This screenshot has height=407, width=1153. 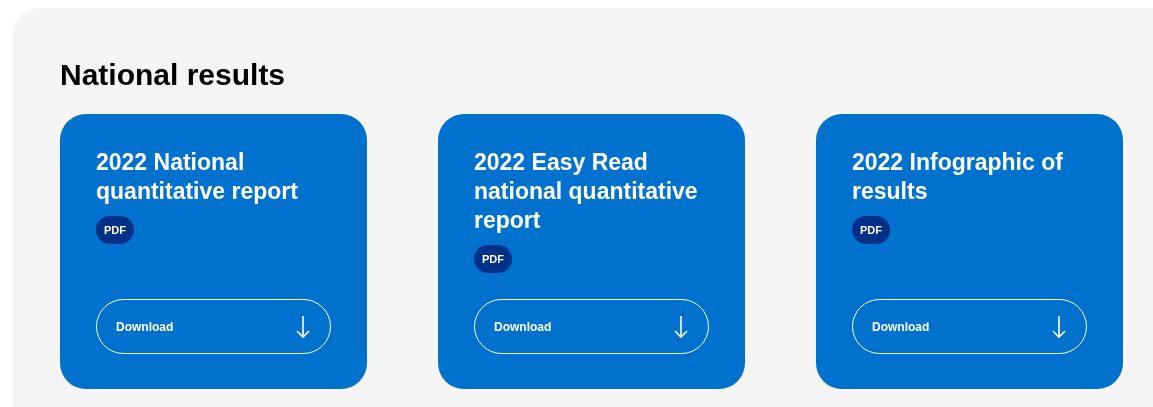 What do you see at coordinates (173, 75) in the screenshot?
I see `section-heading: National results` at bounding box center [173, 75].